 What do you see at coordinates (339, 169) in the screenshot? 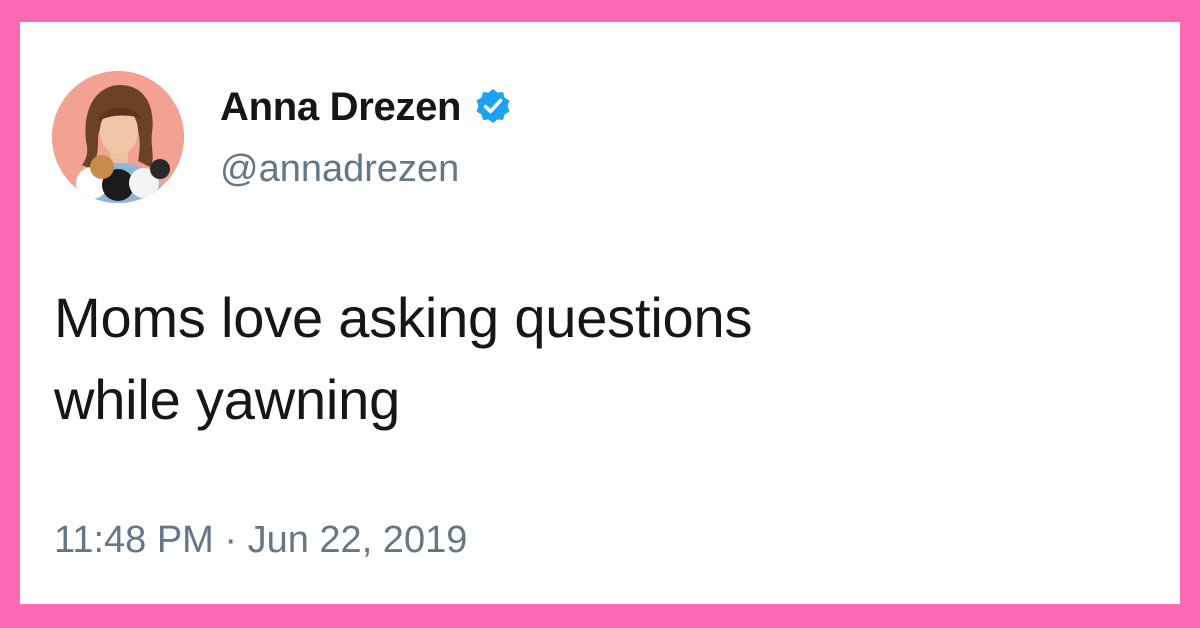
I see `user-handle: @annadrezen` at bounding box center [339, 169].